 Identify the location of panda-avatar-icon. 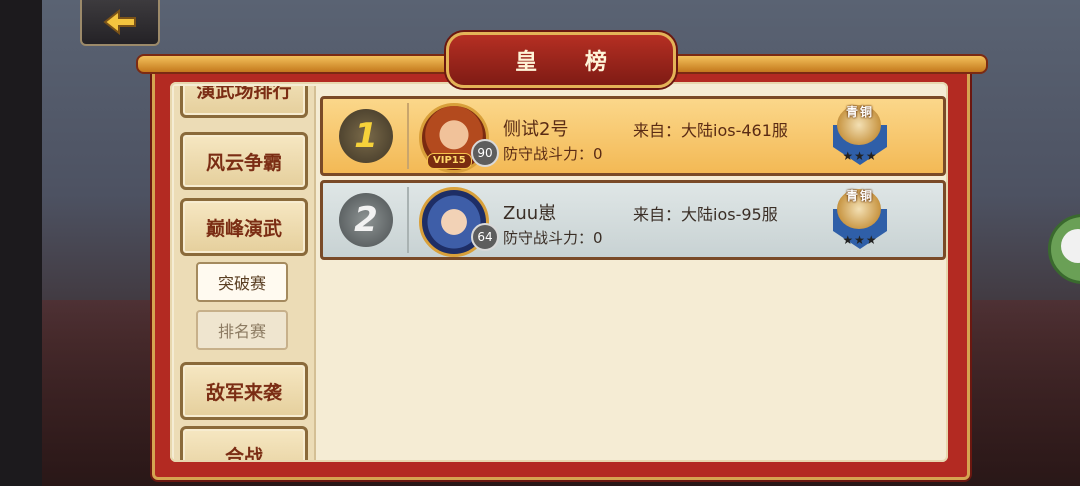
(1064, 249).